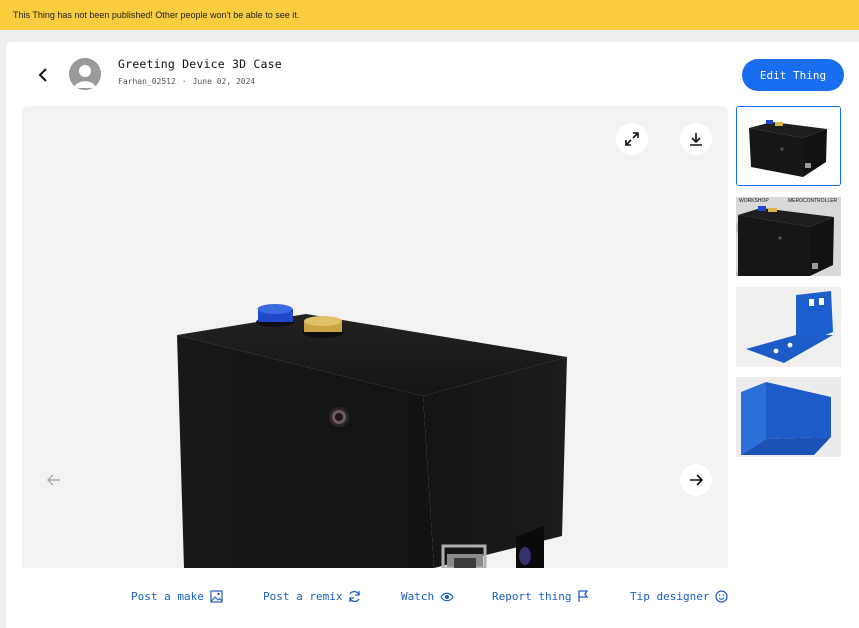  What do you see at coordinates (722, 596) in the screenshot?
I see `smile-icon` at bounding box center [722, 596].